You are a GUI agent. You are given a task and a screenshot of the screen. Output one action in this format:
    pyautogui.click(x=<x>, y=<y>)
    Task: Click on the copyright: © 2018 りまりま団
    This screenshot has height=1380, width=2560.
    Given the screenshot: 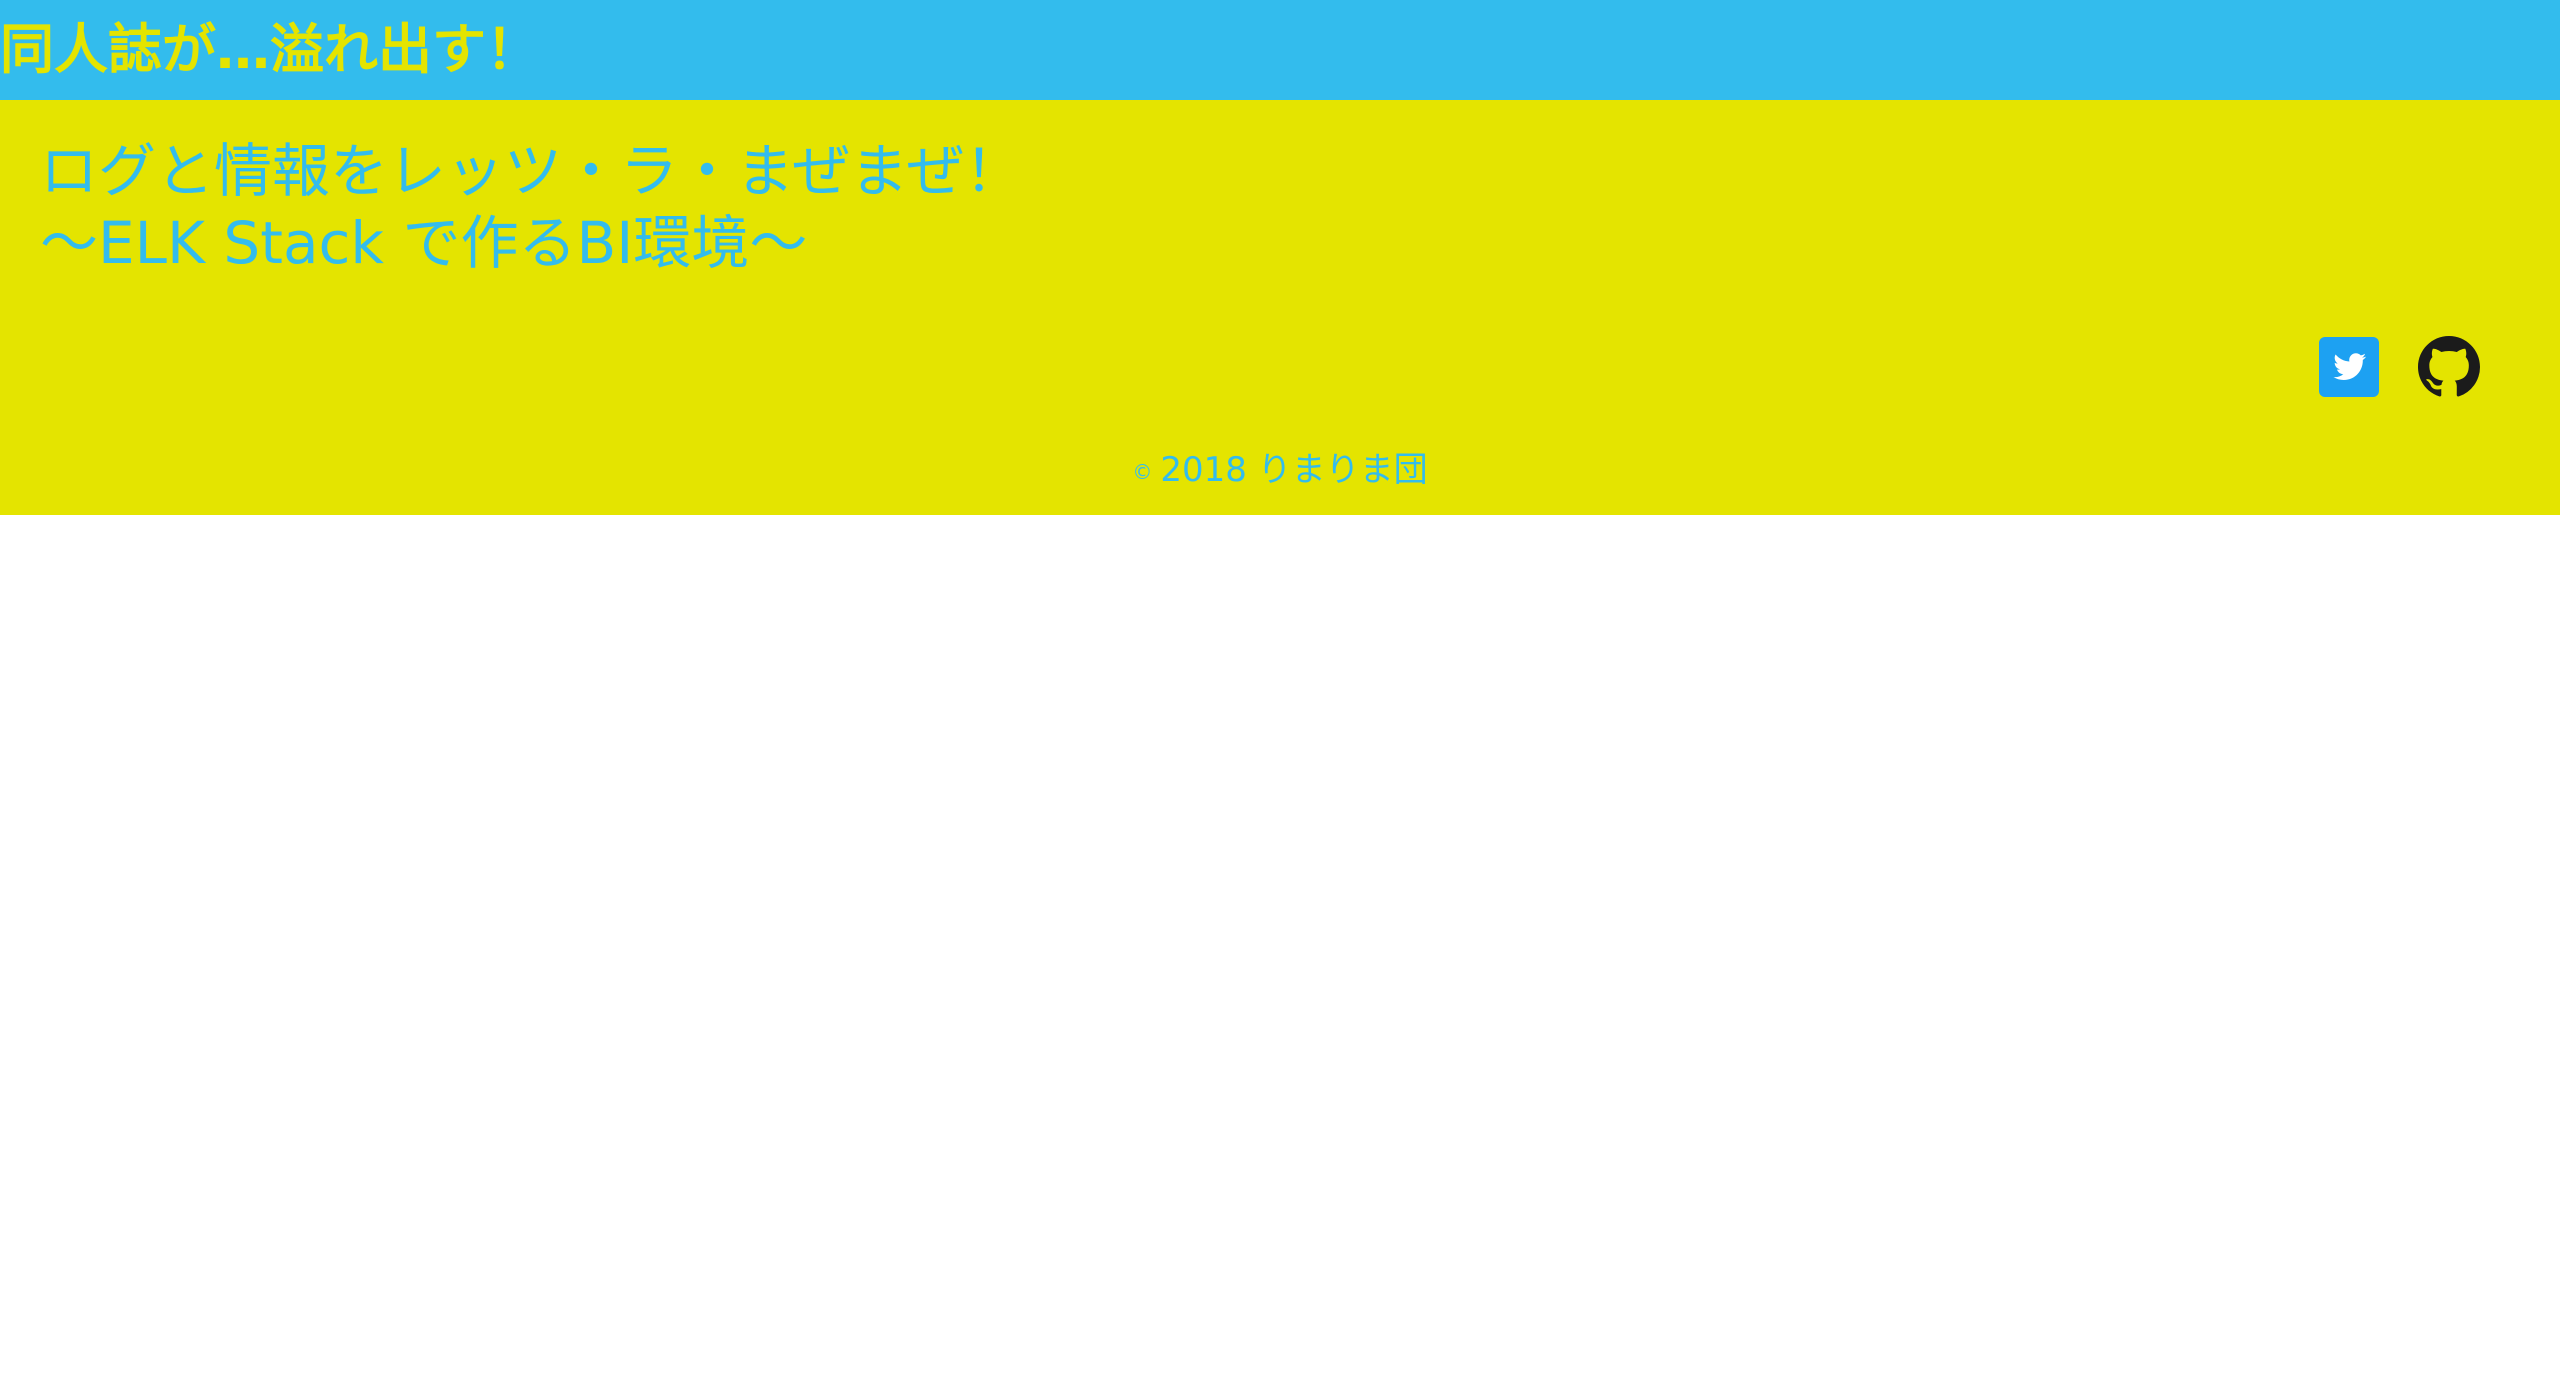 What is the action you would take?
    pyautogui.click(x=1280, y=471)
    